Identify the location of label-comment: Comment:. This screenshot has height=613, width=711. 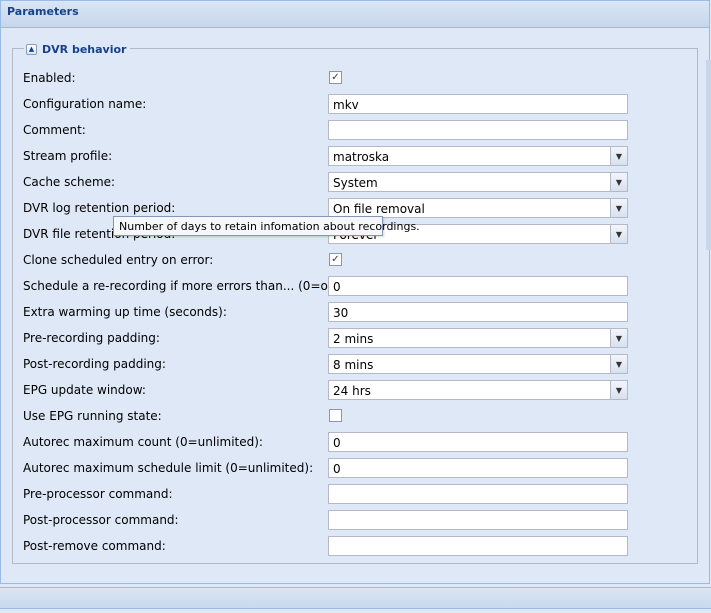
(54, 130).